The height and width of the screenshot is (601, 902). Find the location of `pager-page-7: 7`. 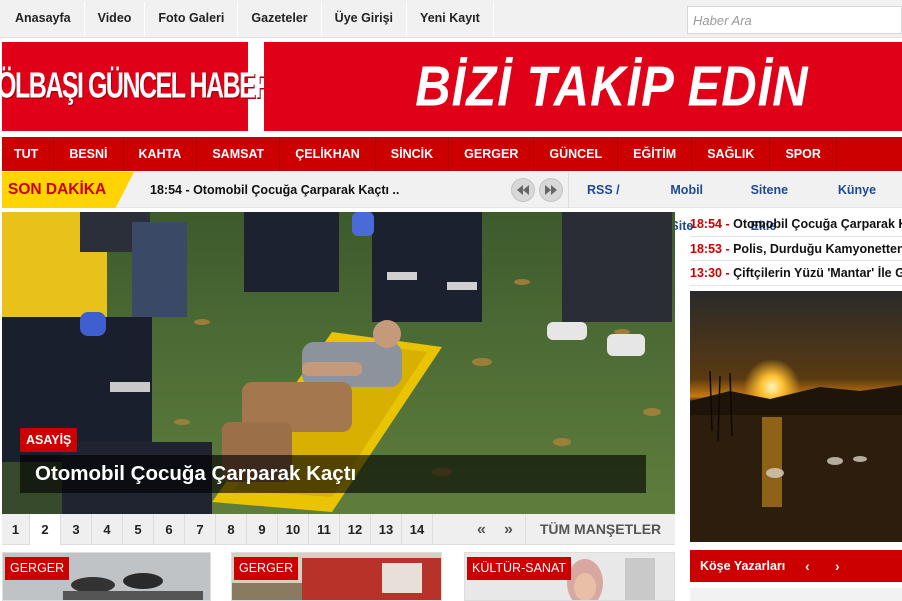

pager-page-7: 7 is located at coordinates (200, 529).